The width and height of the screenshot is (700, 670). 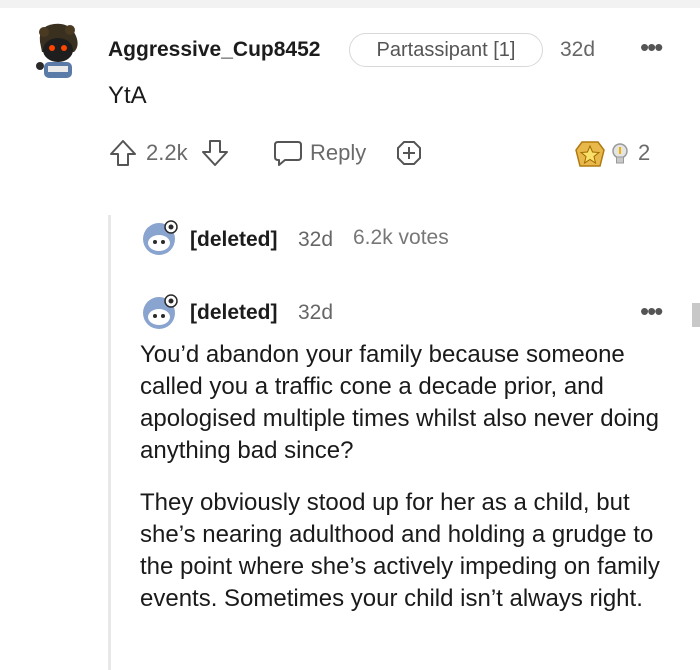 I want to click on comment-body: YtA, so click(x=127, y=95).